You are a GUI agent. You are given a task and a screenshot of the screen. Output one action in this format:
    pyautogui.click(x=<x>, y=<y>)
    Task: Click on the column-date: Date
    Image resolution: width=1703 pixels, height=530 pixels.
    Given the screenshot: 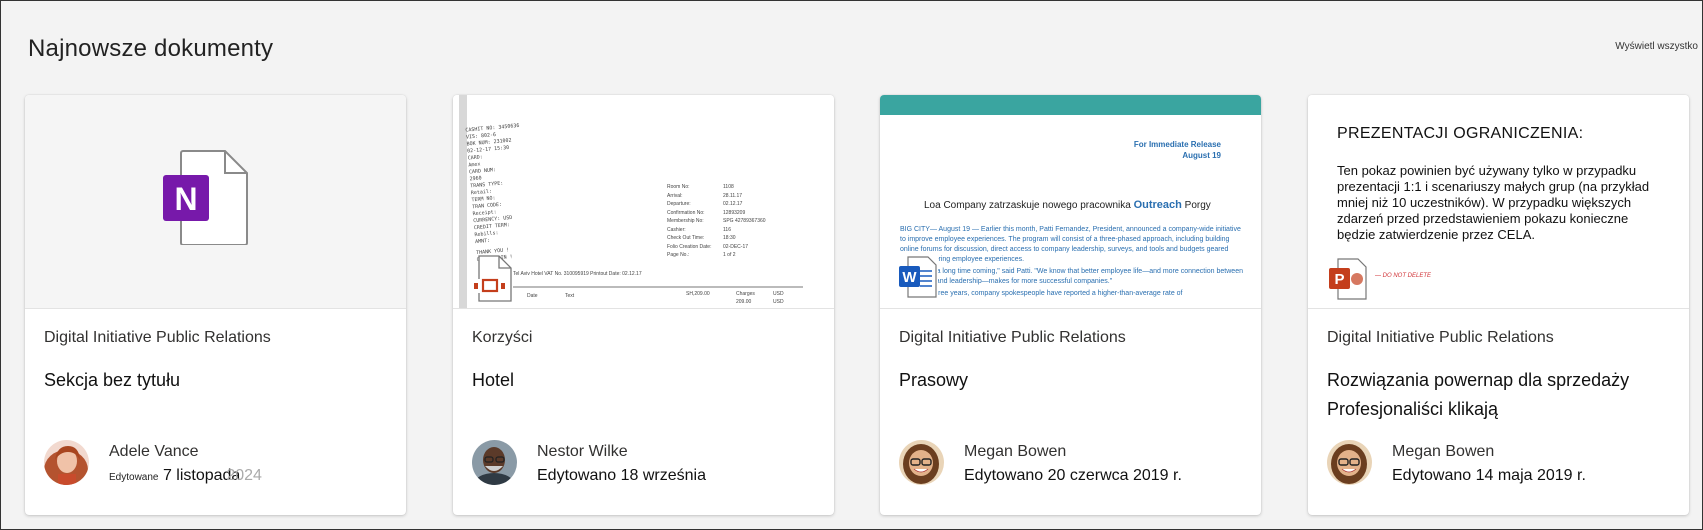 What is the action you would take?
    pyautogui.click(x=532, y=296)
    